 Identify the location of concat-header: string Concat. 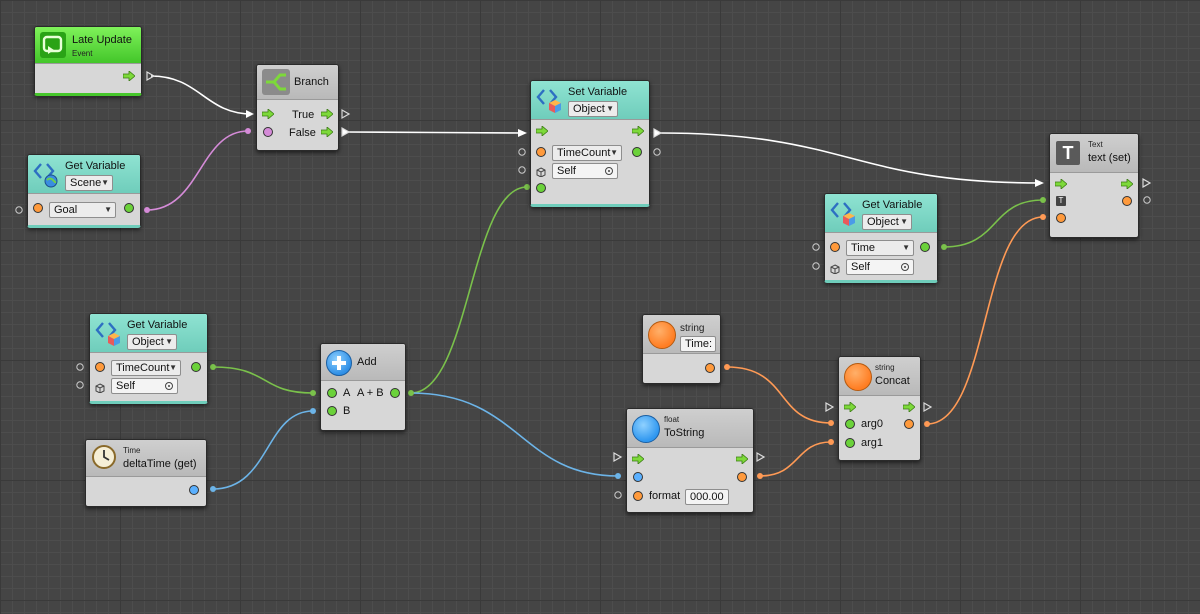
(879, 376).